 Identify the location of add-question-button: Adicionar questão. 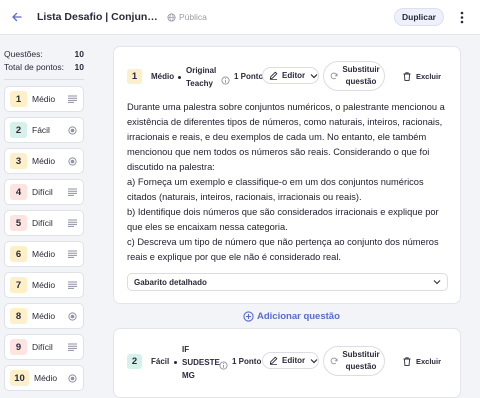
(291, 316).